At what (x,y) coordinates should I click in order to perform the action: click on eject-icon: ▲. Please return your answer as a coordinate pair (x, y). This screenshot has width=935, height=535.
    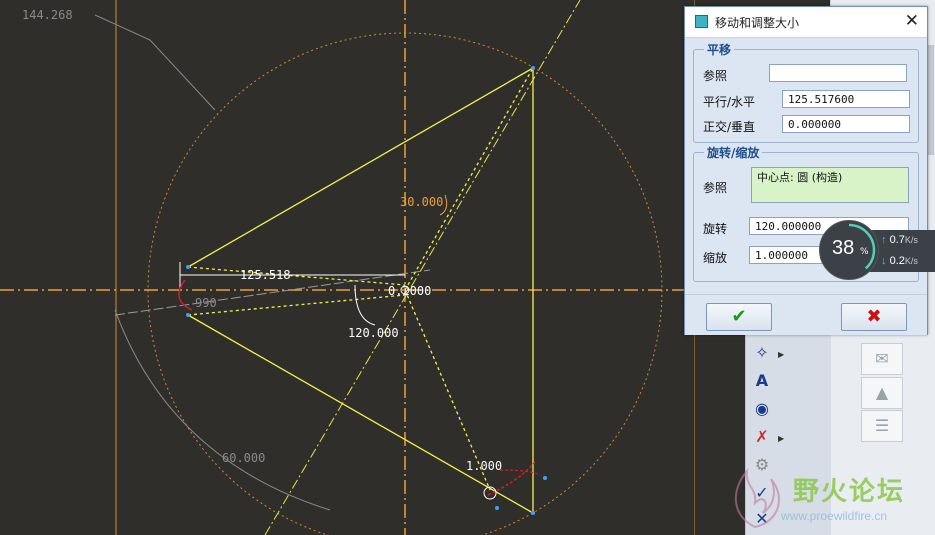
    Looking at the image, I should click on (882, 393).